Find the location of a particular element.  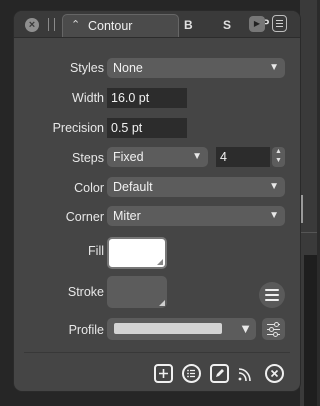

hamburger-icon is located at coordinates (272, 295).